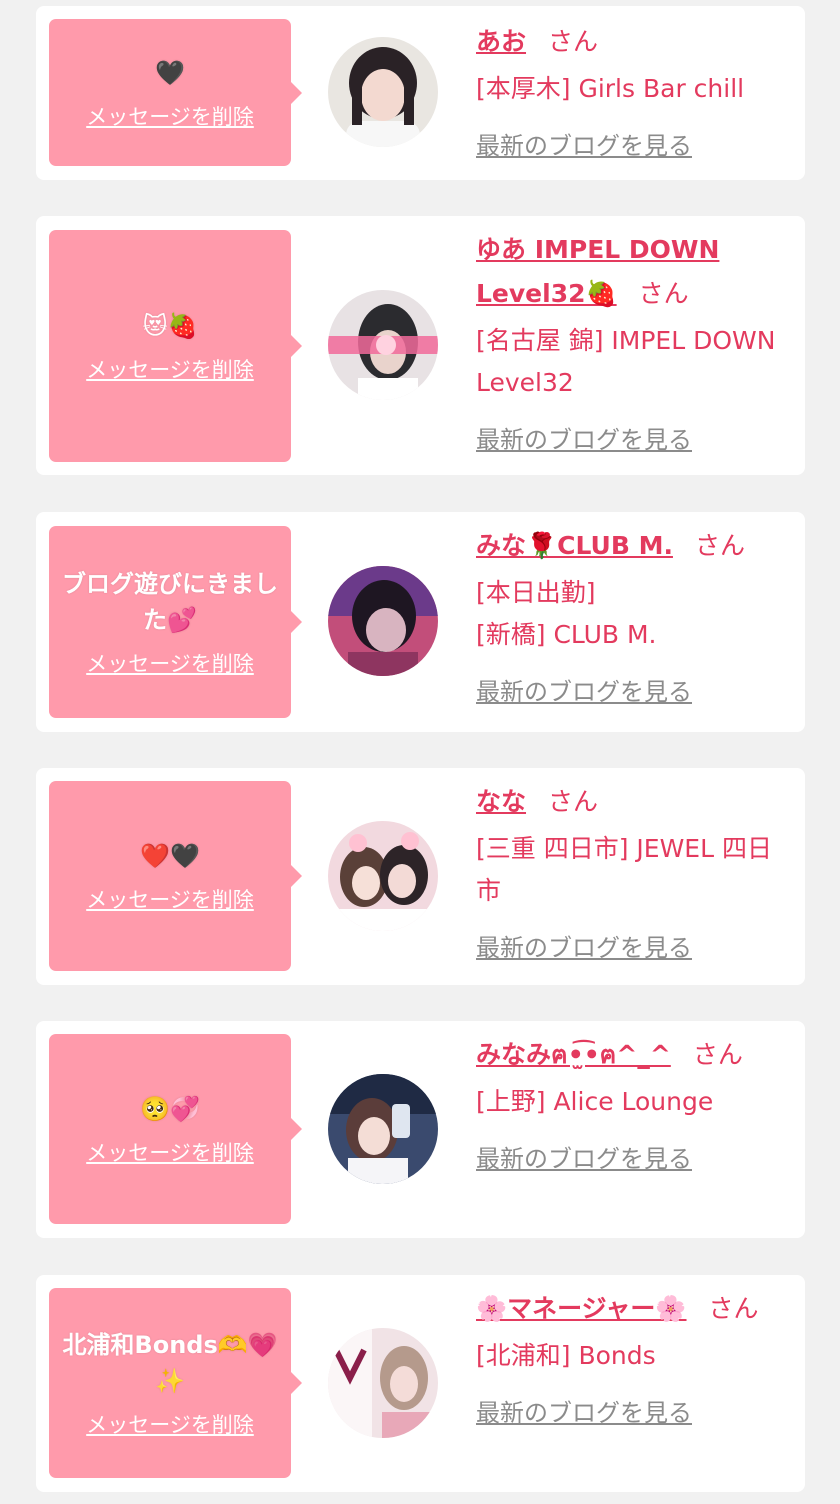 The image size is (840, 1504). Describe the element at coordinates (170, 602) in the screenshot. I see `message-text: ブログ遊びにきました💕` at that location.